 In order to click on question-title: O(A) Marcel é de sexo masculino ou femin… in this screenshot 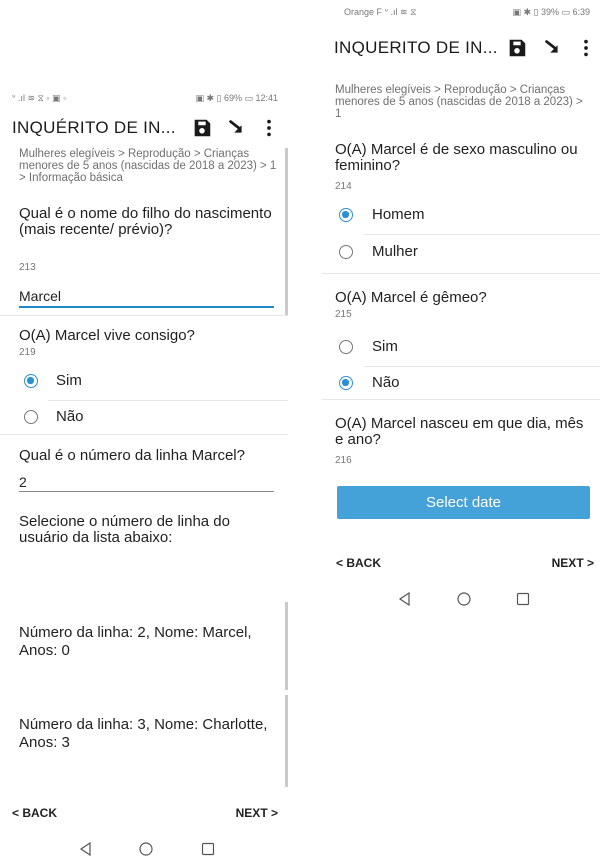, I will do `click(456, 157)`.